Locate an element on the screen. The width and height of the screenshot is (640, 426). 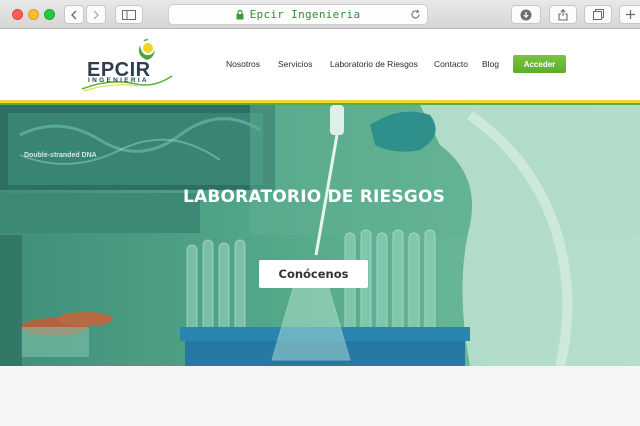
nav-laboratorio-de-riesgos: Laboratorio de Riesgos is located at coordinates (374, 66).